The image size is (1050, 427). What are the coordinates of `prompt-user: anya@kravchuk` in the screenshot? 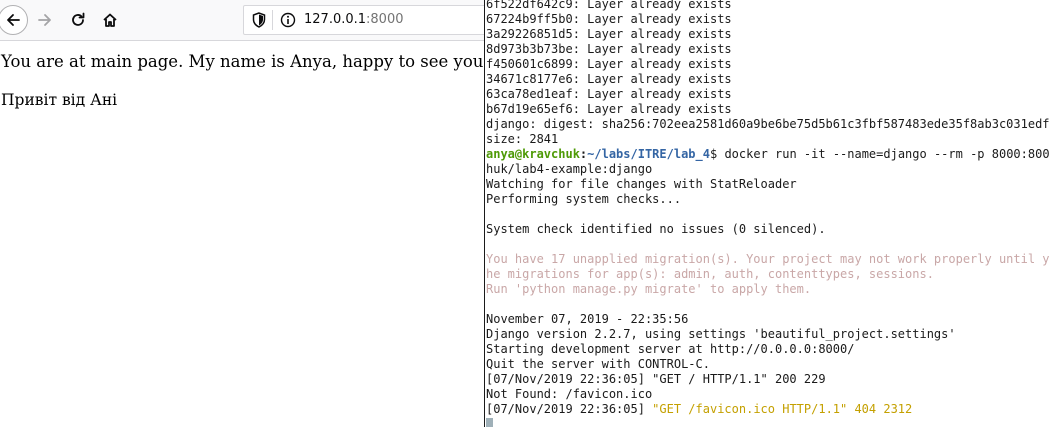 It's located at (533, 154).